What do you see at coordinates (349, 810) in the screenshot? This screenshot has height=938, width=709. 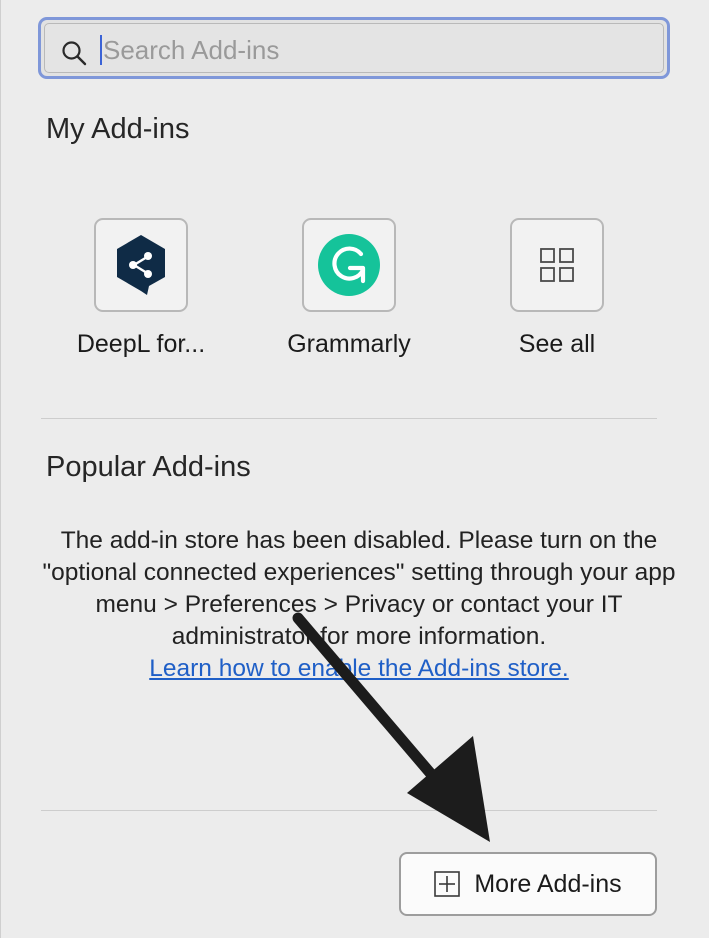 I see `footer-divider` at bounding box center [349, 810].